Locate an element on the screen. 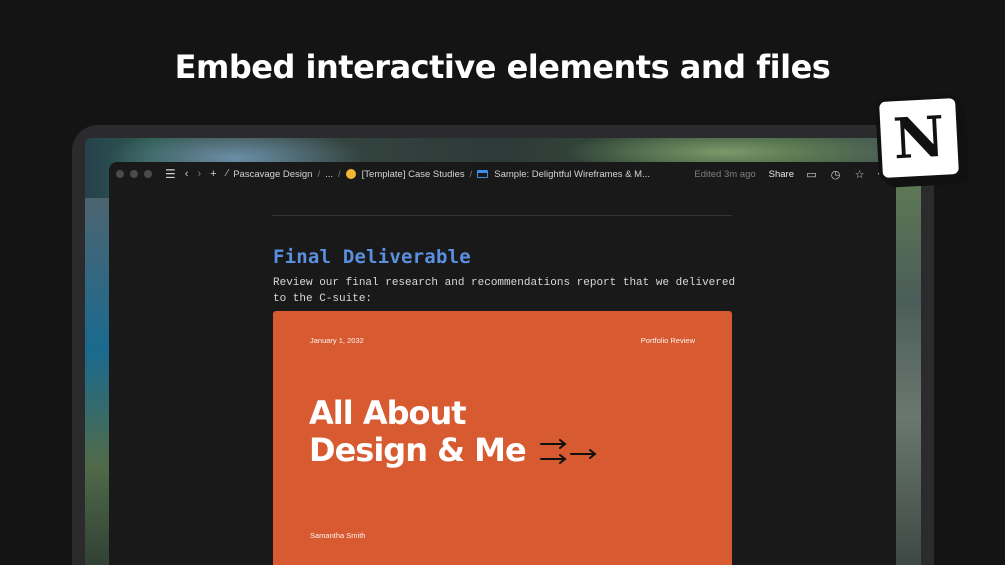 The width and height of the screenshot is (1005, 565). titlebar-actions: Edited 3m ago Share ▭ ◷ ☆ ••• is located at coordinates (792, 174).